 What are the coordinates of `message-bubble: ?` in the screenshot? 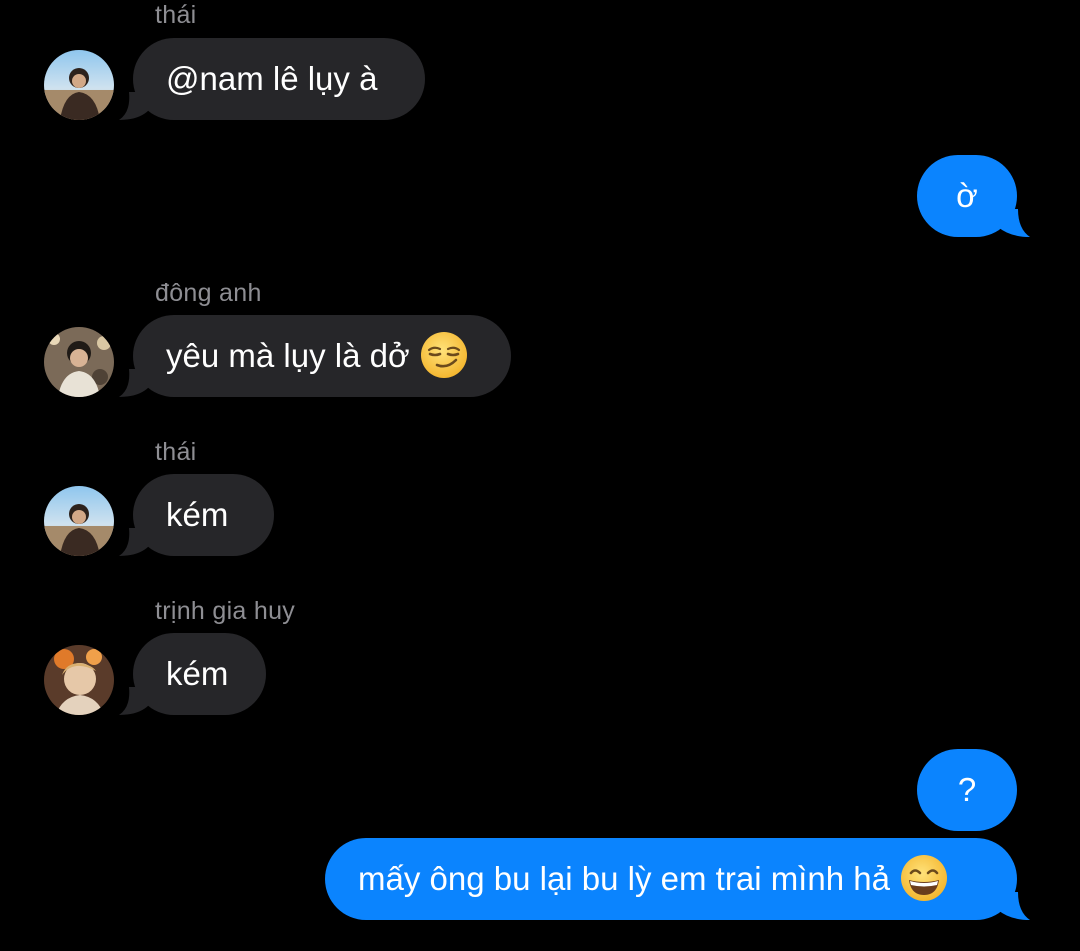 It's located at (967, 790).